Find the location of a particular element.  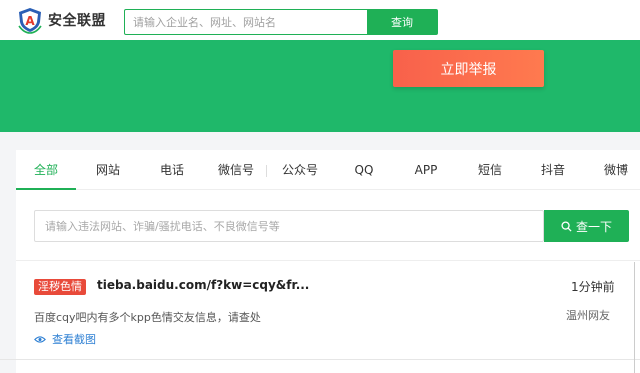

svg-text: A is located at coordinates (30, 21).